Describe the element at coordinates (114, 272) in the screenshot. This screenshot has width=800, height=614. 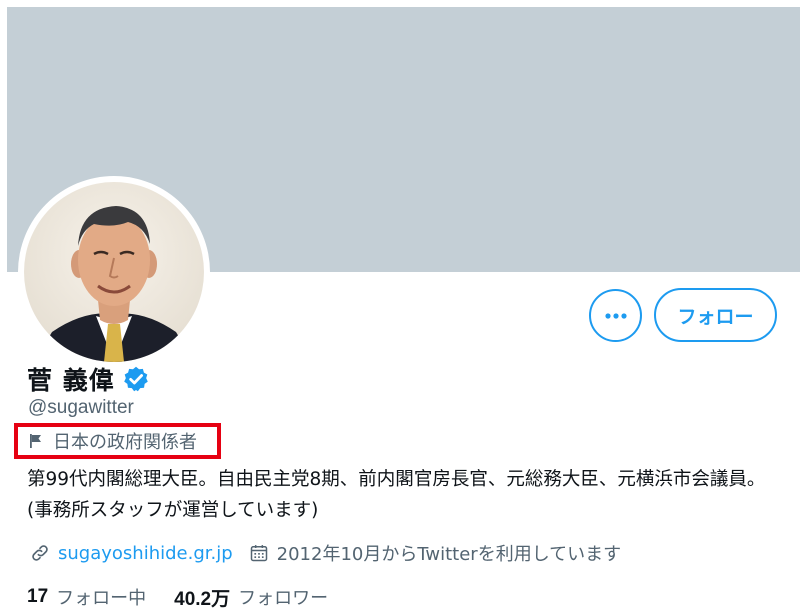
I see `avatar` at that location.